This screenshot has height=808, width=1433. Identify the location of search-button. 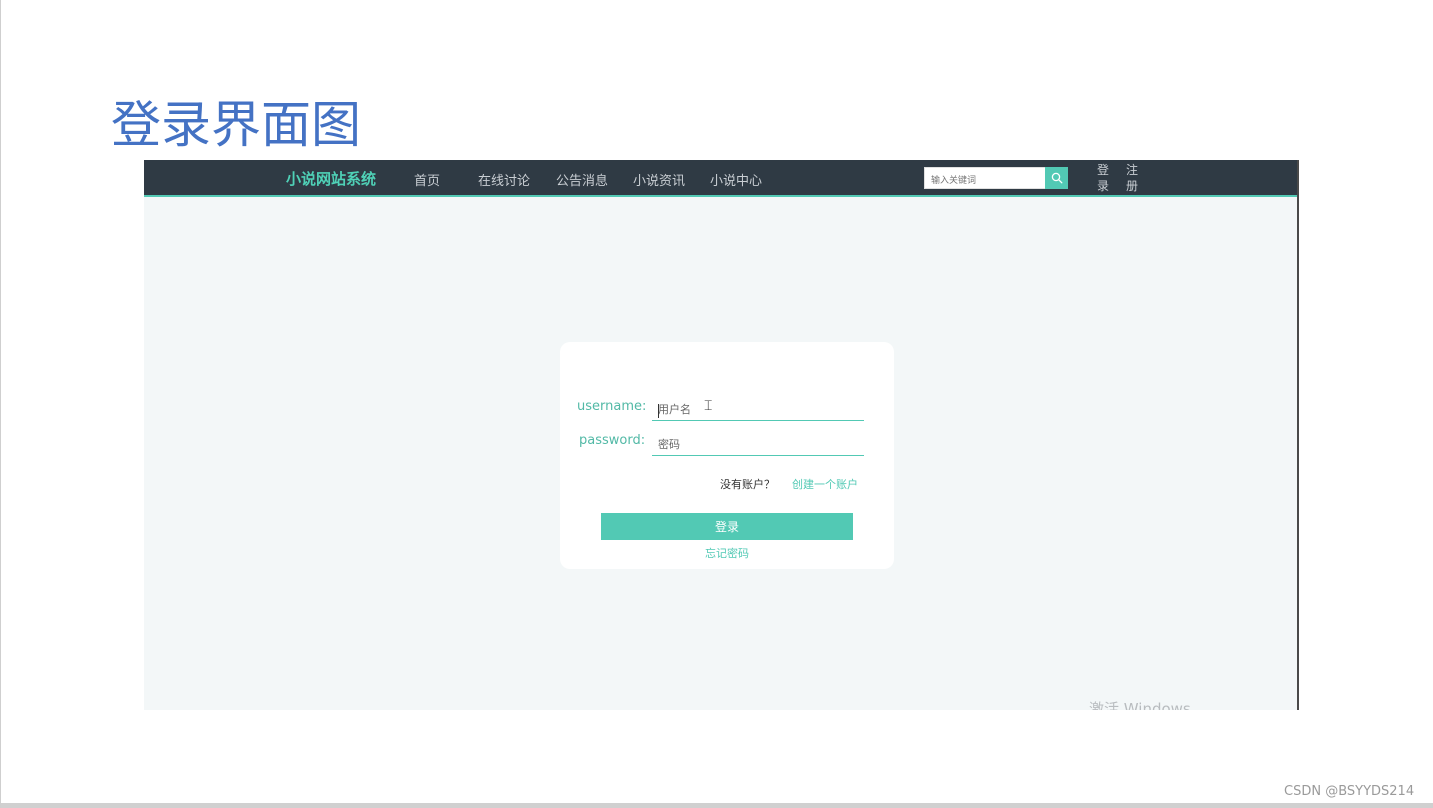
(1056, 178).